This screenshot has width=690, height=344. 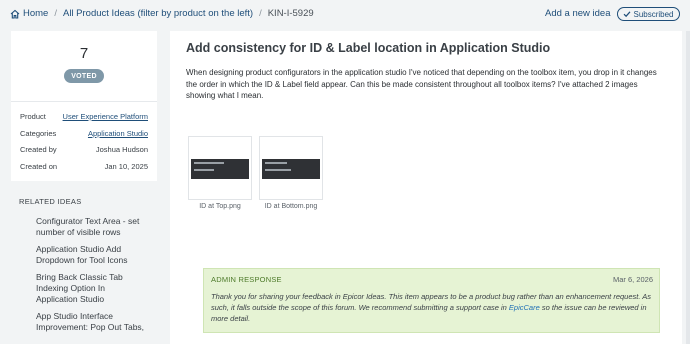 I want to click on meta-created-by-label: Created by, so click(x=38, y=149).